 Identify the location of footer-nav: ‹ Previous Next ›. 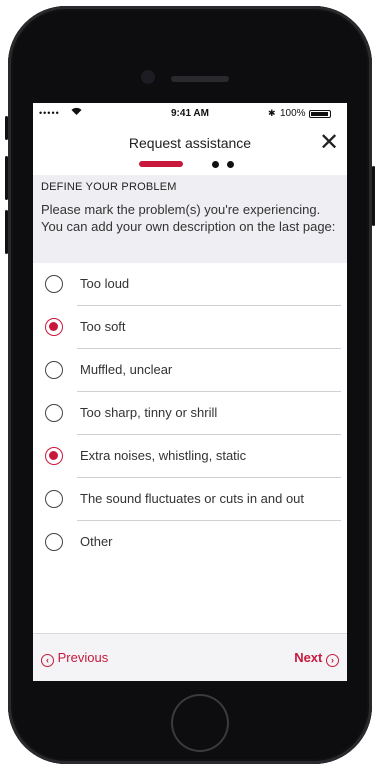
(190, 657).